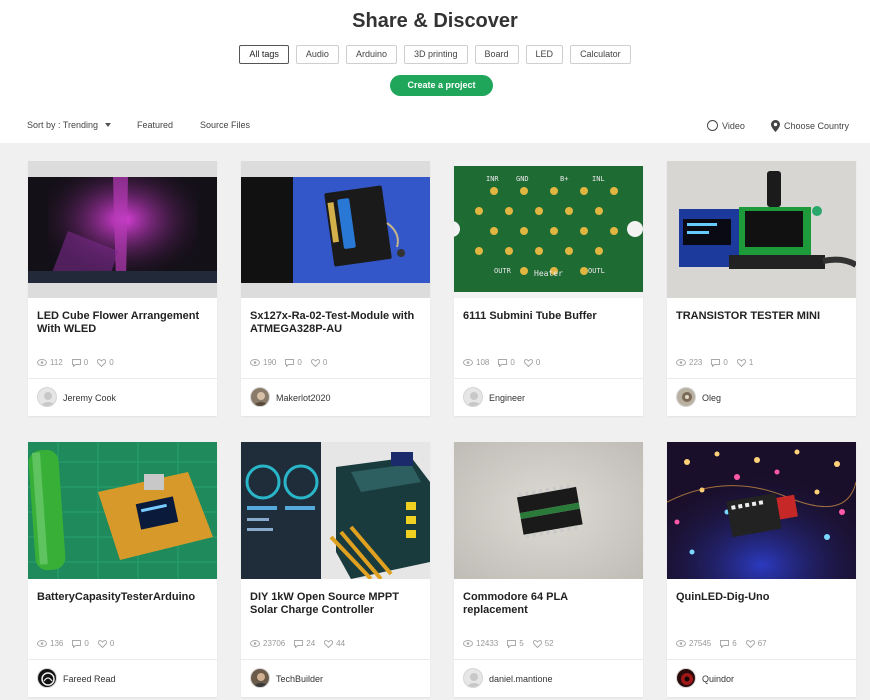  Describe the element at coordinates (303, 398) in the screenshot. I see `author-name: Makerlot2020` at that location.